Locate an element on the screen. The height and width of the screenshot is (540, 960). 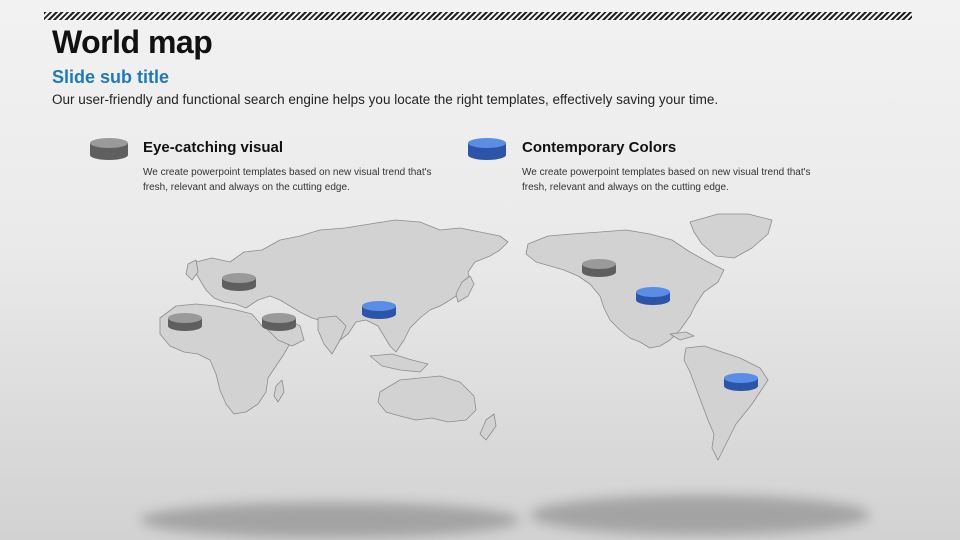
caribbean-islands is located at coordinates (682, 336).